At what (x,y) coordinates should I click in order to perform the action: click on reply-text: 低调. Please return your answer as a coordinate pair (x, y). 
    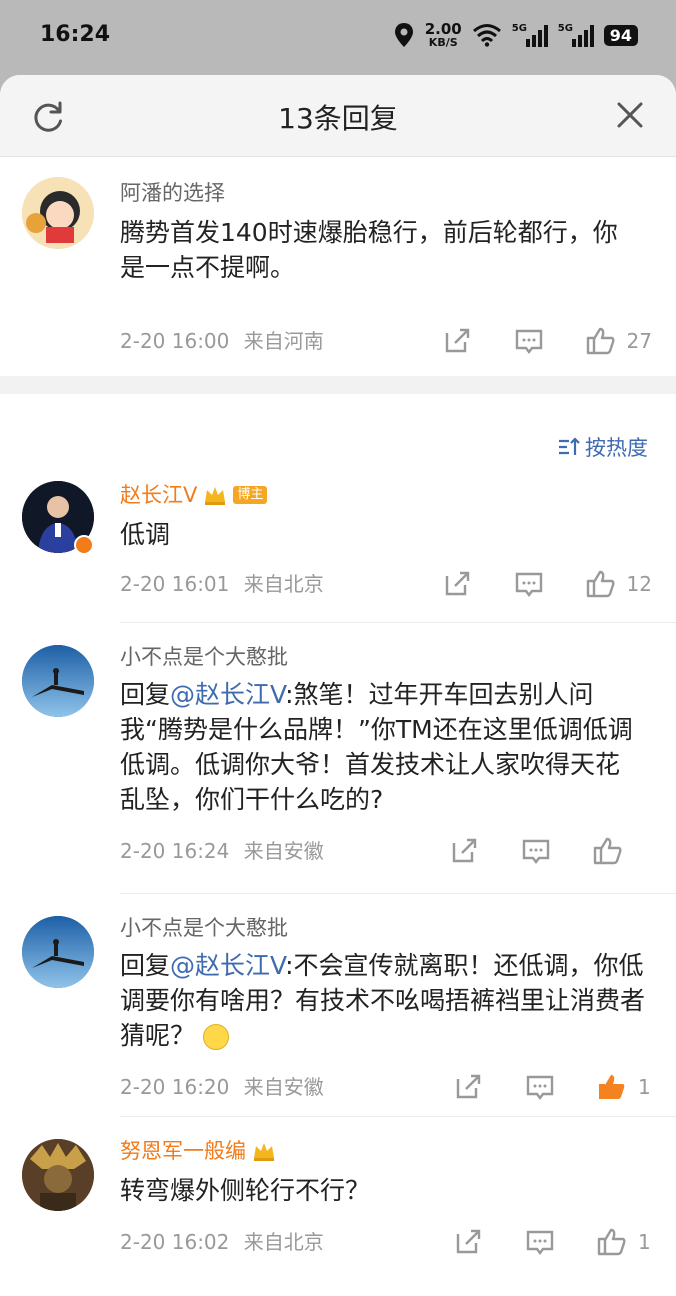
    Looking at the image, I should click on (145, 534).